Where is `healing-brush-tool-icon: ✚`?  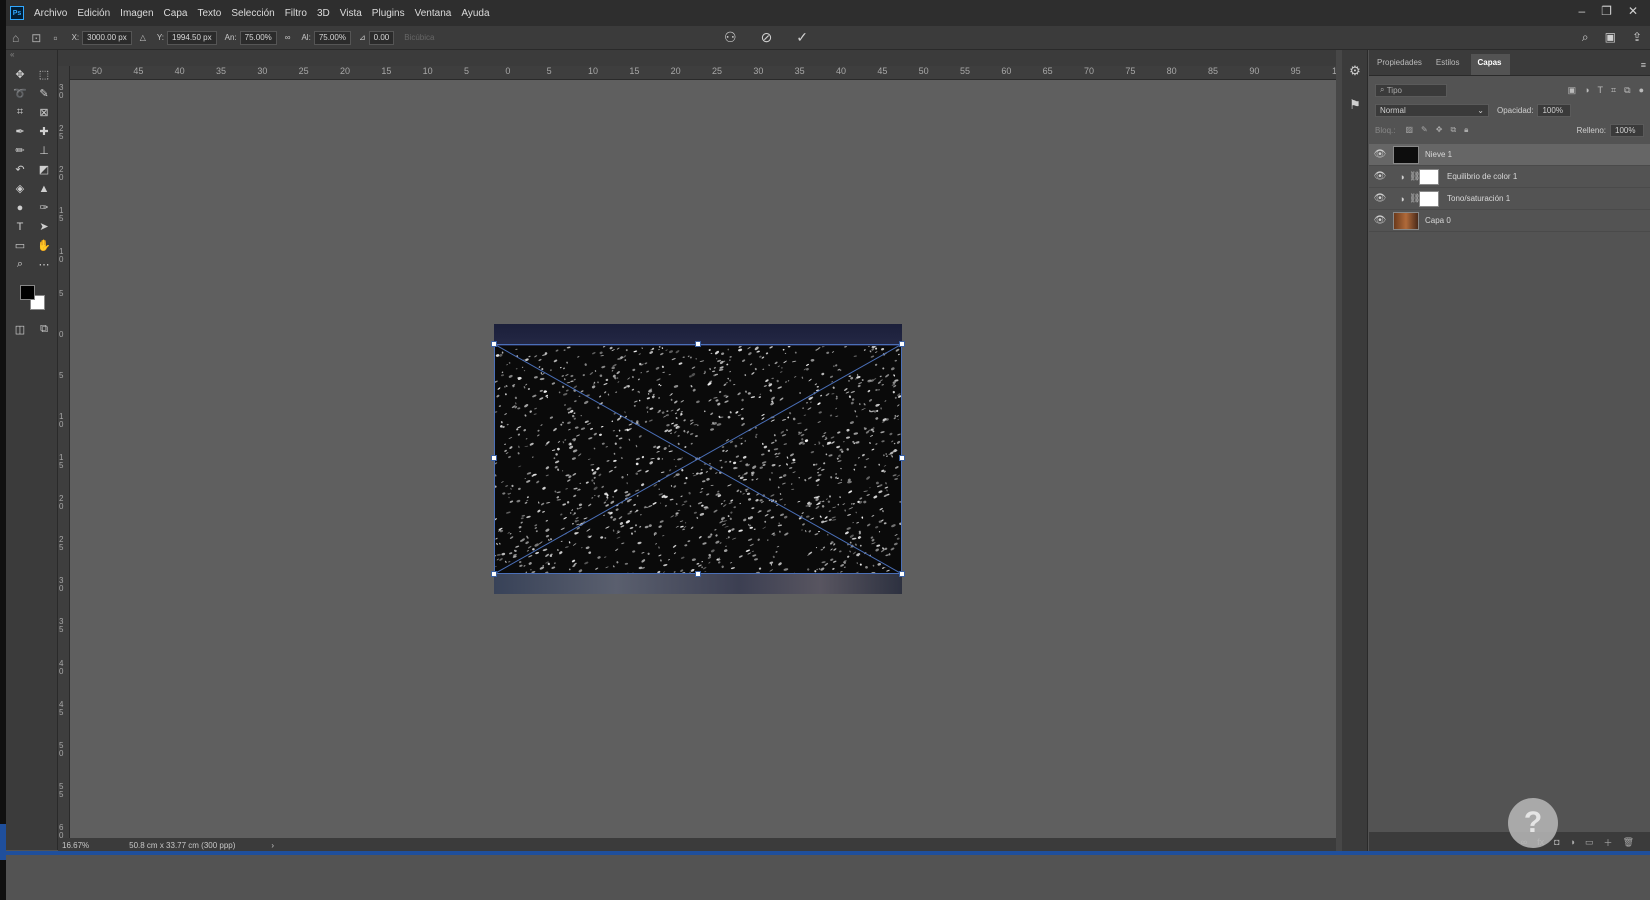
healing-brush-tool-icon: ✚ is located at coordinates (44, 131).